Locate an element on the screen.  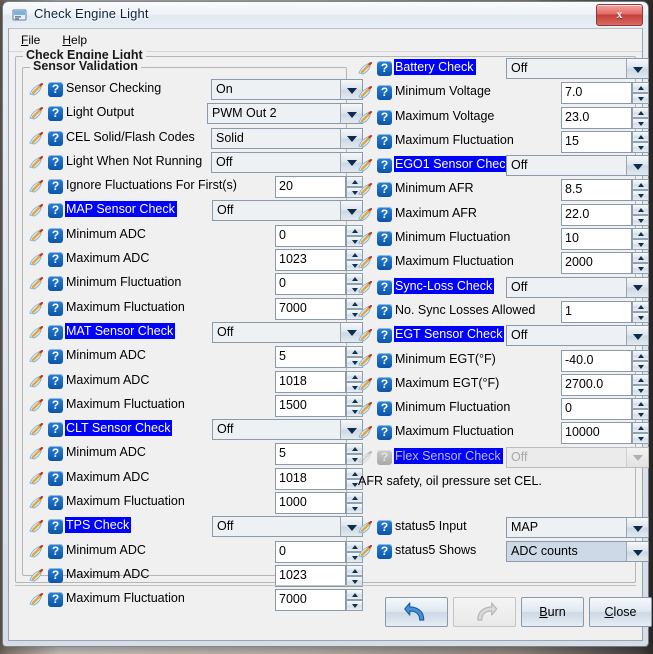
spinner-input: 1000 is located at coordinates (310, 503).